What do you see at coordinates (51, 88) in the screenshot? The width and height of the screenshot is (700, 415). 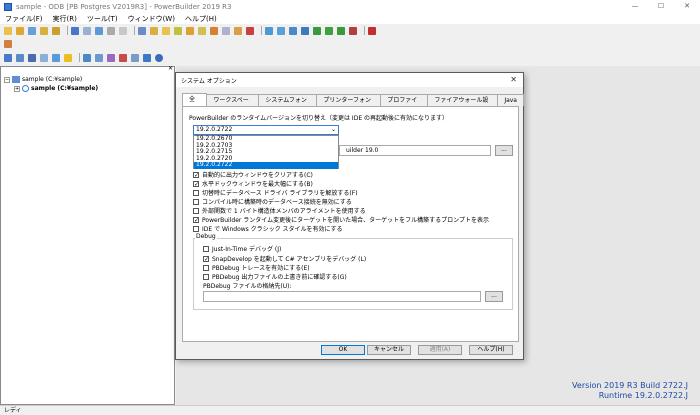 I see `tree-item-target: + sample (C:¥sample)` at bounding box center [51, 88].